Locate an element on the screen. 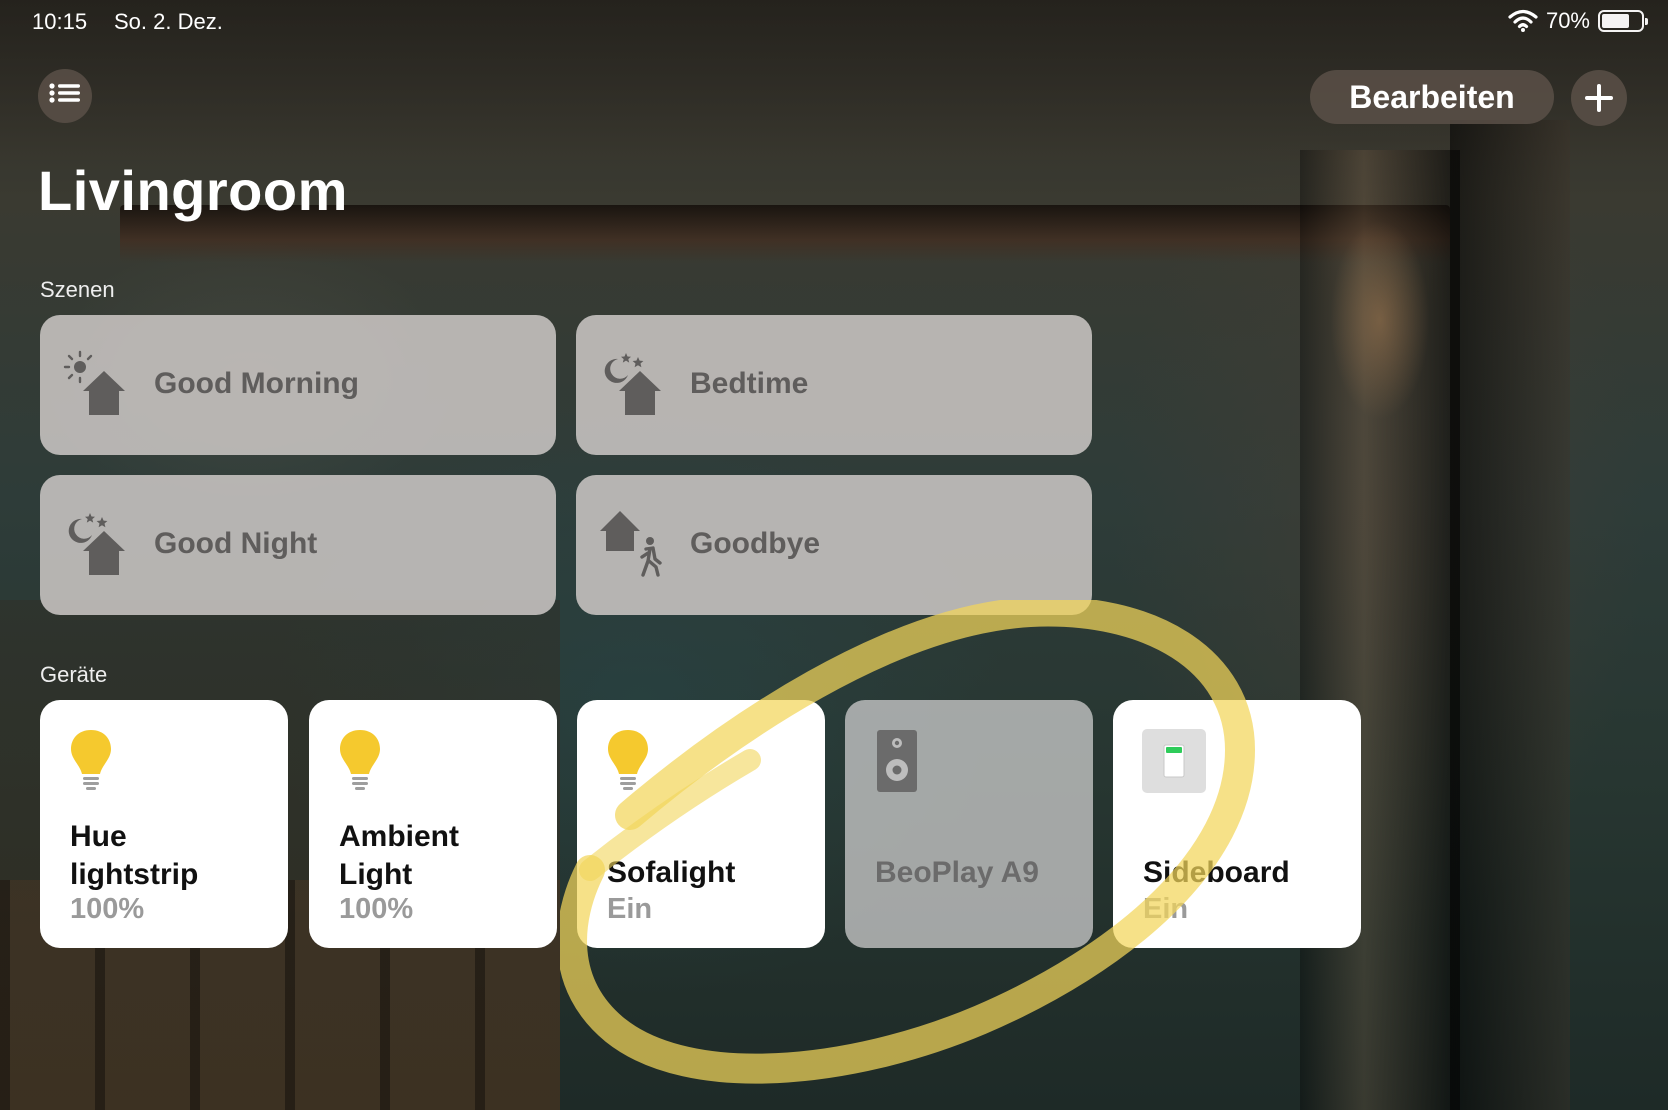 The width and height of the screenshot is (1668, 1110). device-name: Sofalight is located at coordinates (671, 872).